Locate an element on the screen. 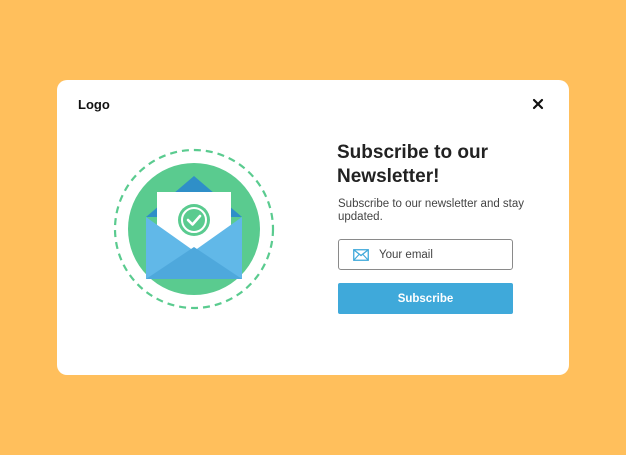  envelope-check-icon is located at coordinates (194, 229).